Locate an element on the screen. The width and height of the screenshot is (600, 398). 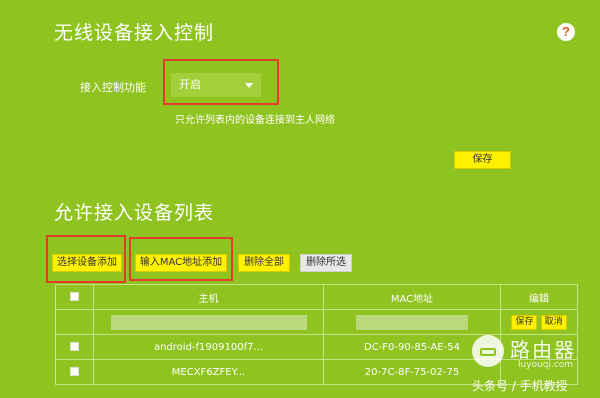
router-logo-icon is located at coordinates (488, 351).